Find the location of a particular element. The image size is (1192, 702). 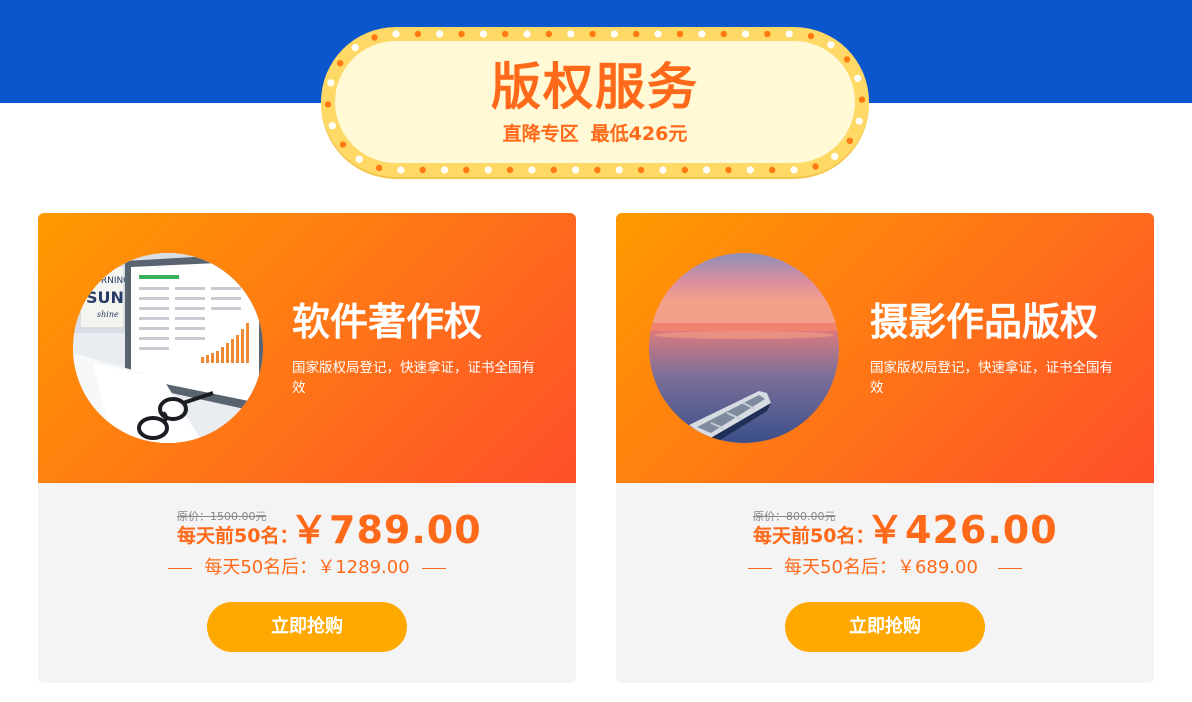

promo-price: ￥789.00 is located at coordinates (386, 530).